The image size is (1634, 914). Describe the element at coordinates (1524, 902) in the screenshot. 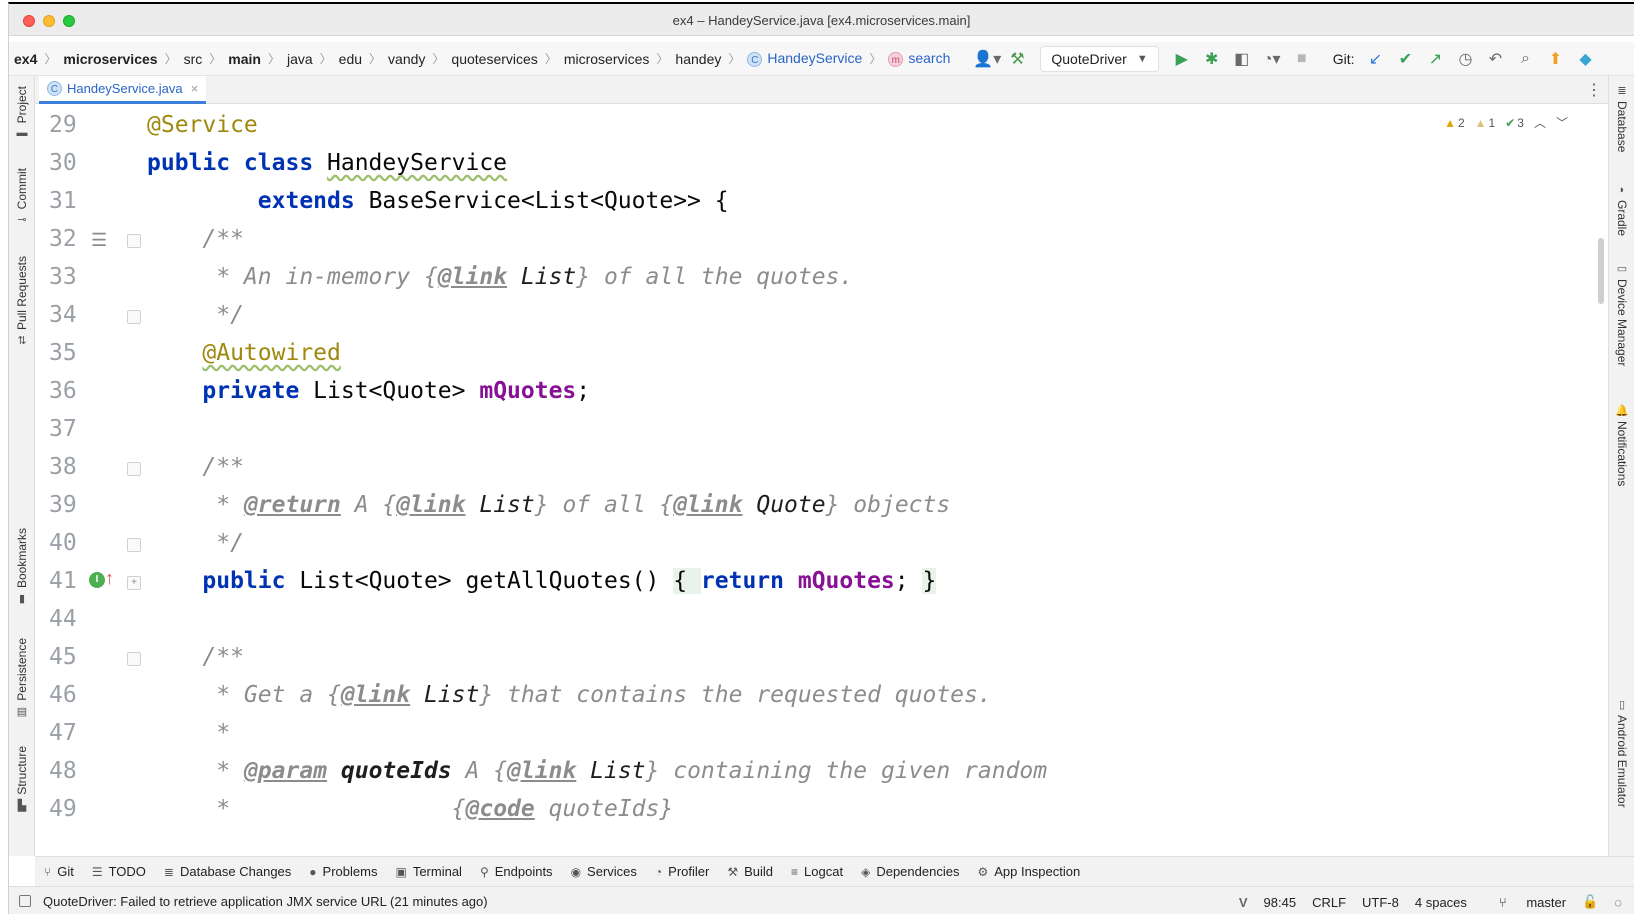

I see `git-branch: ⑂ master` at that location.